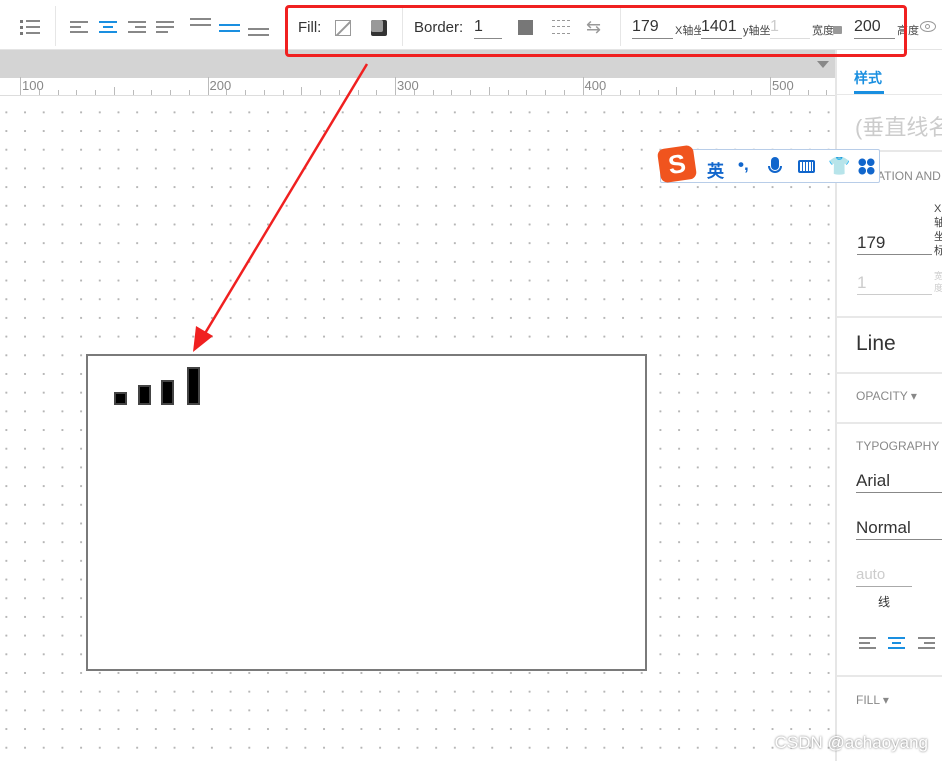 The width and height of the screenshot is (942, 761). I want to click on line-style-label: Line, so click(876, 344).